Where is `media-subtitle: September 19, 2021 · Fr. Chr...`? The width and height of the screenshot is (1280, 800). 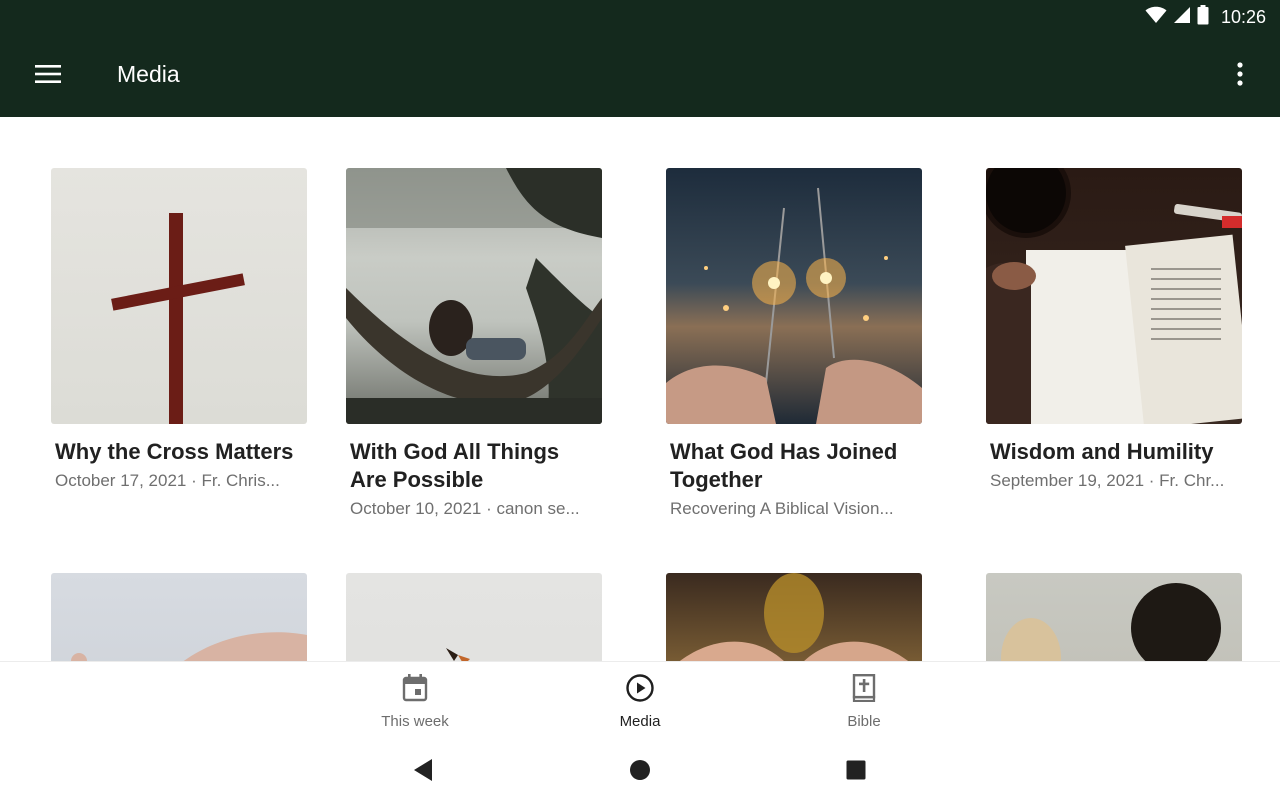
media-subtitle: September 19, 2021 · Fr. Chr... is located at coordinates (1107, 480).